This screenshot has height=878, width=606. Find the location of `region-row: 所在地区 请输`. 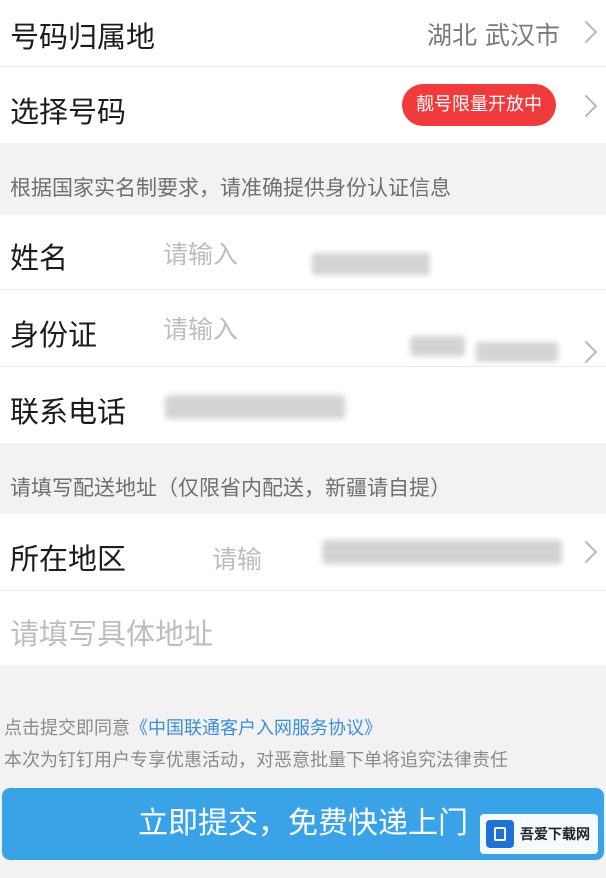

region-row: 所在地区 请输 is located at coordinates (303, 552).